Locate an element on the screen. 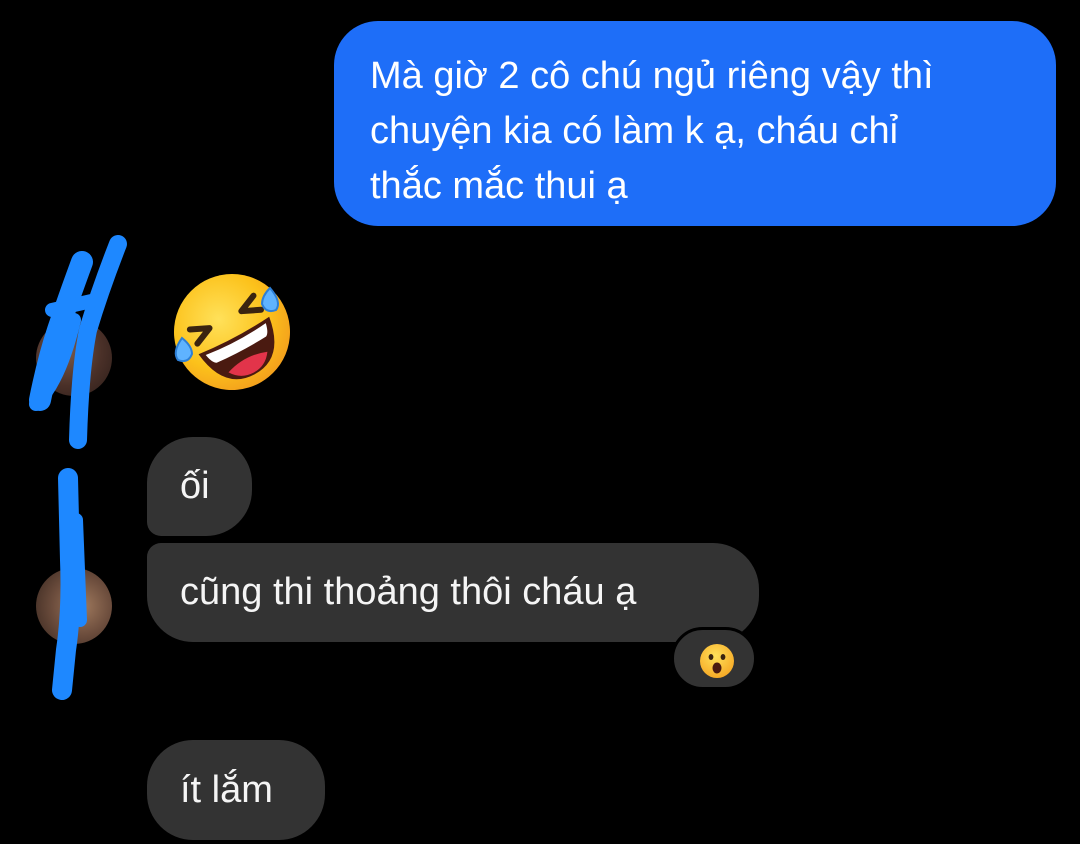 The height and width of the screenshot is (844, 1080). incoming-message-text: ít lắm is located at coordinates (226, 790).